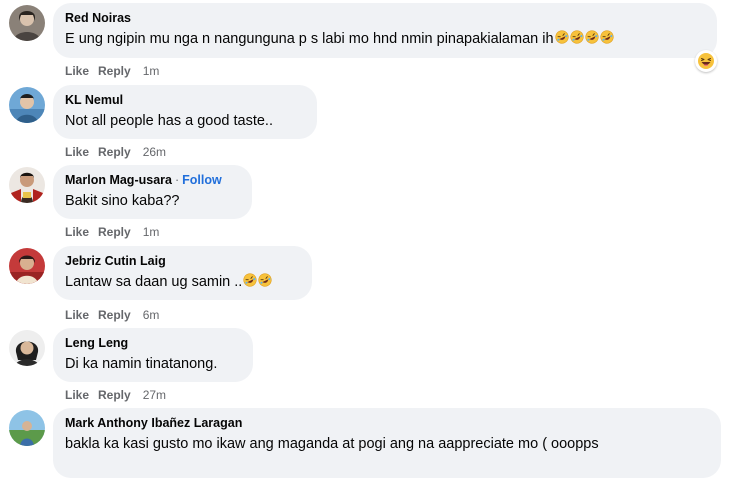  What do you see at coordinates (182, 282) in the screenshot?
I see `comment-text: Lantaw sa daan ug samin ..` at bounding box center [182, 282].